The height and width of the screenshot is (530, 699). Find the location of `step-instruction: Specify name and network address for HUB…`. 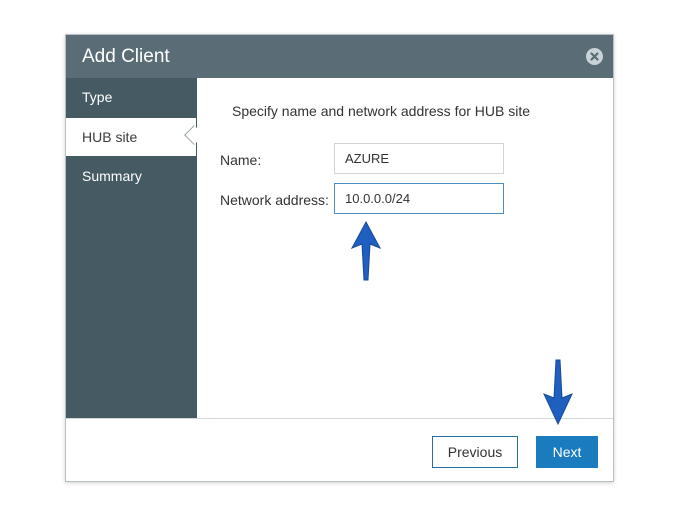

step-instruction: Specify name and network address for HUB… is located at coordinates (381, 111).